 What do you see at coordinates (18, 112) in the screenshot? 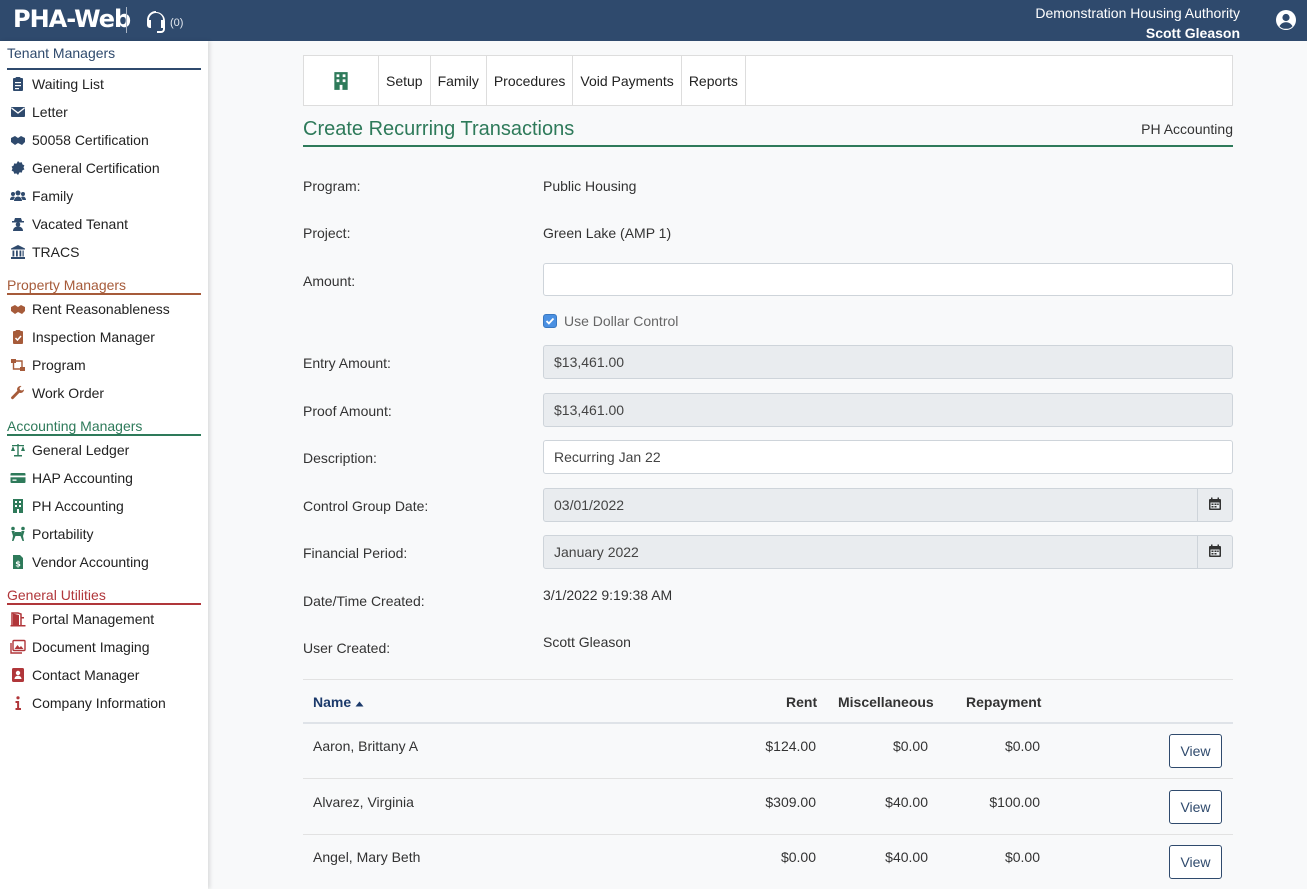
I see `envelope-icon` at bounding box center [18, 112].